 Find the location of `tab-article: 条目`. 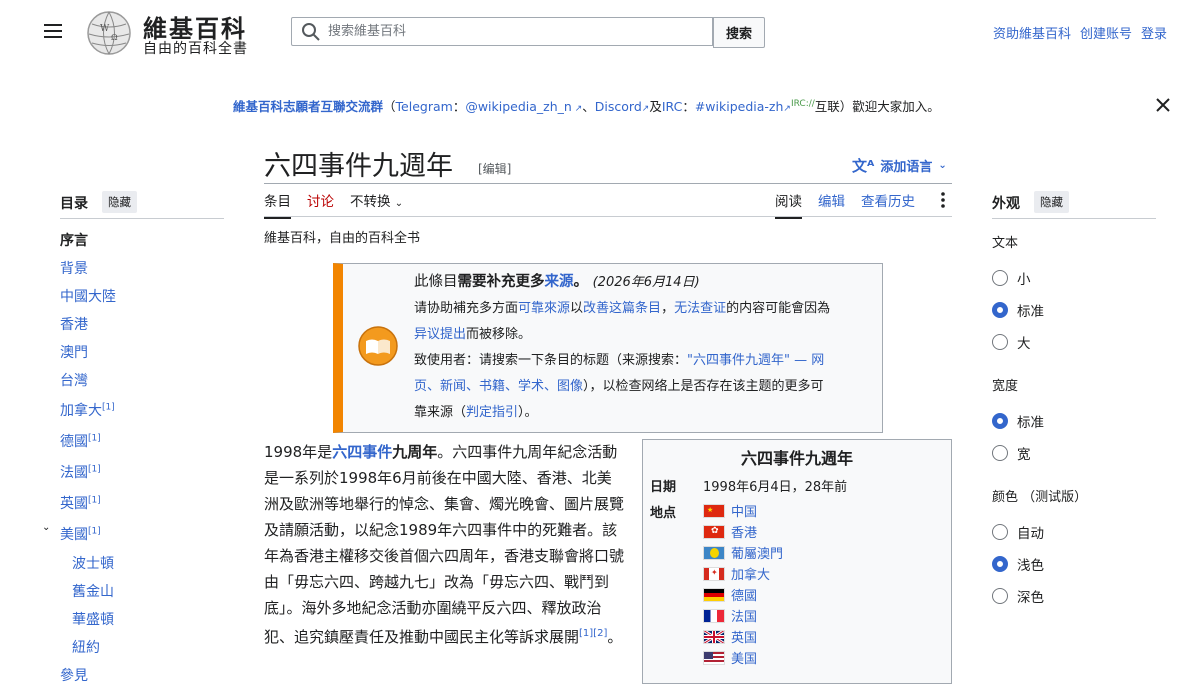

tab-article: 条目 is located at coordinates (277, 204).